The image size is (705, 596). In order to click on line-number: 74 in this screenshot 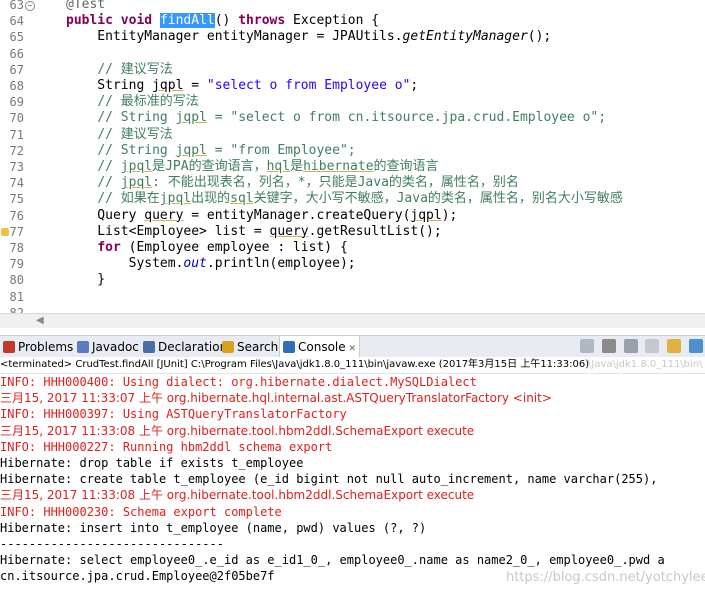, I will do `click(16, 183)`.